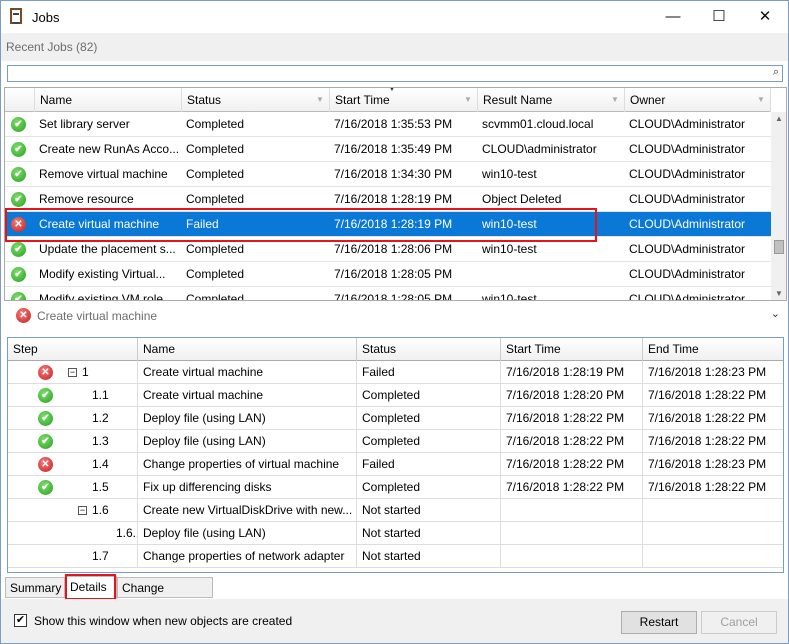 Image resolution: width=789 pixels, height=644 pixels. What do you see at coordinates (100, 556) in the screenshot?
I see `step-number: 1.7` at bounding box center [100, 556].